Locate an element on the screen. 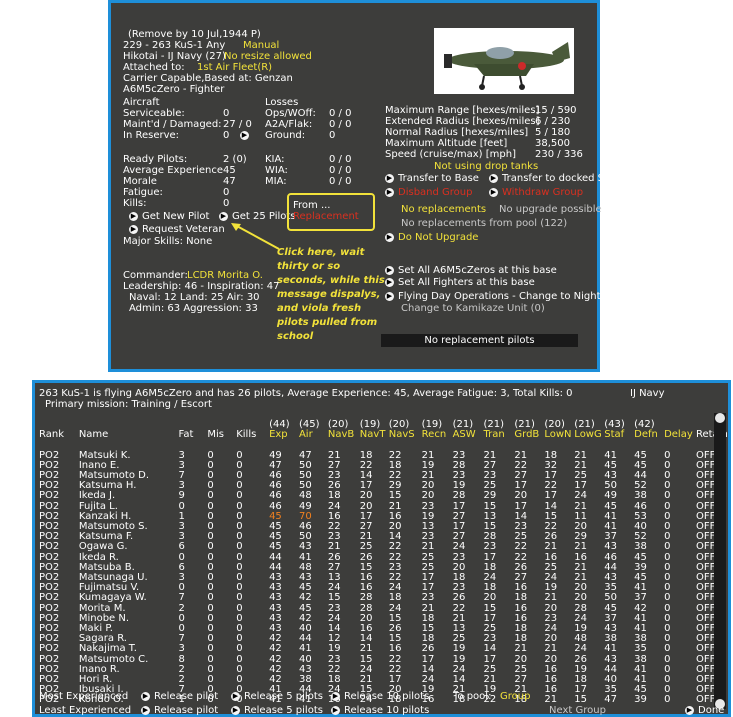 Image resolution: width=733 pixels, height=717 pixels. no-replacements-toggle: No replacements is located at coordinates (443, 209).